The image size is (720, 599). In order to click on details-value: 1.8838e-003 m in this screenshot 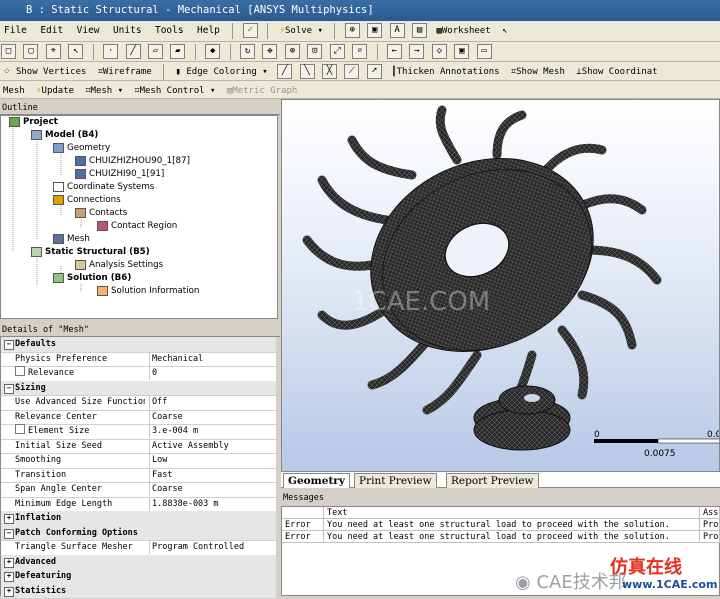, I will do `click(214, 504)`.